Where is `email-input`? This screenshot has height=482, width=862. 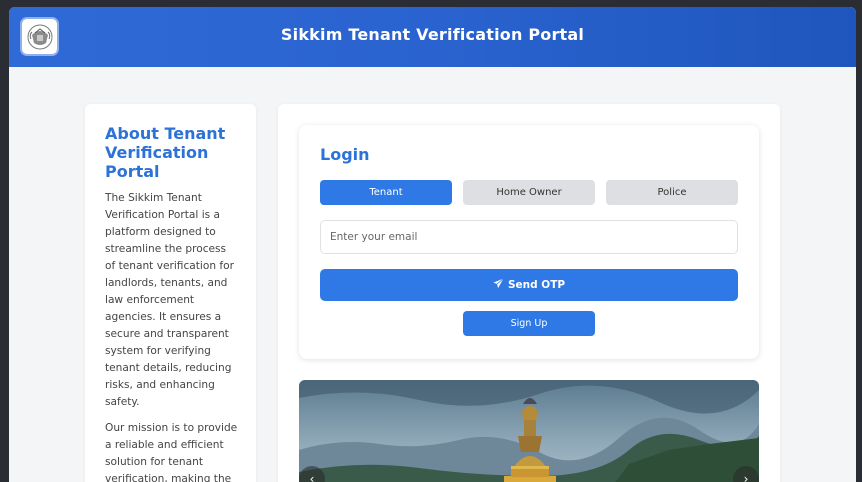
email-input is located at coordinates (529, 237).